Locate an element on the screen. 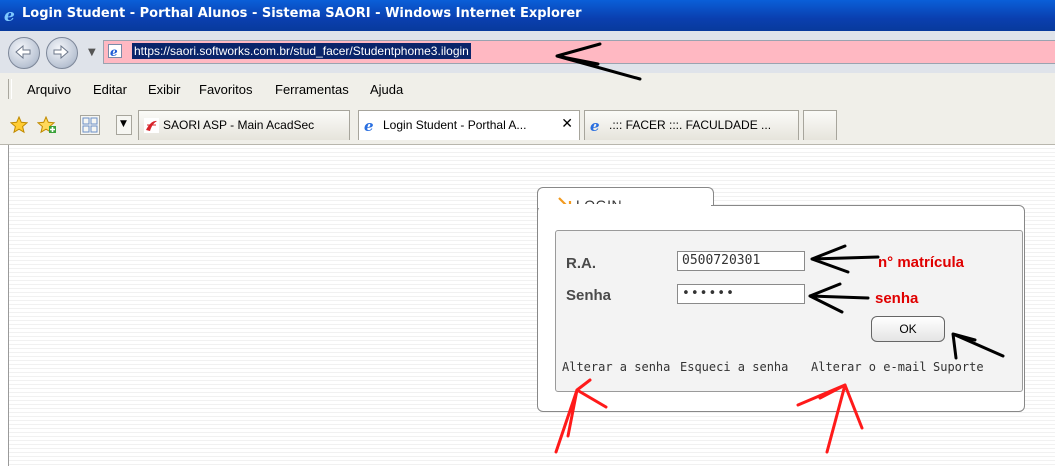  menu-editar: Editar is located at coordinates (110, 89).